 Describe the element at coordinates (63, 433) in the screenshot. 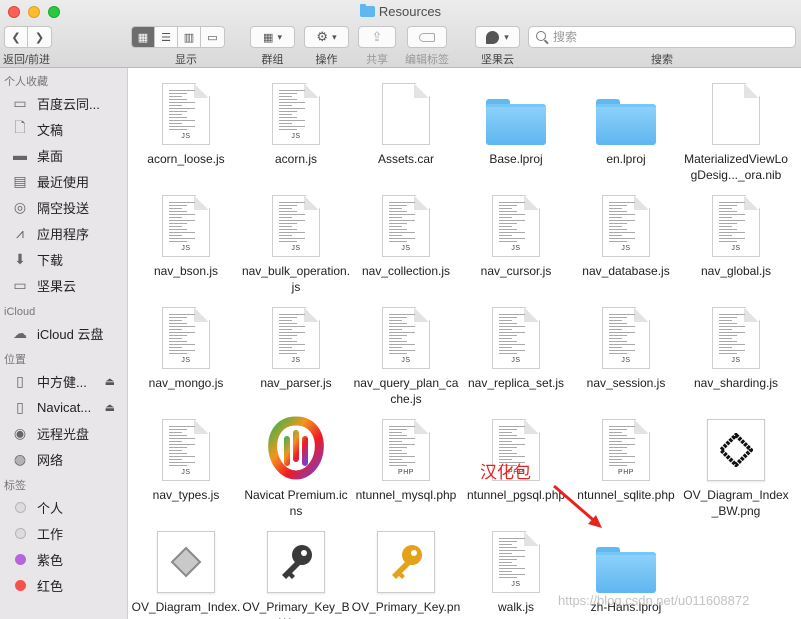

I see `sidebar-item-remote-disc: ◉ 远程光盘` at that location.